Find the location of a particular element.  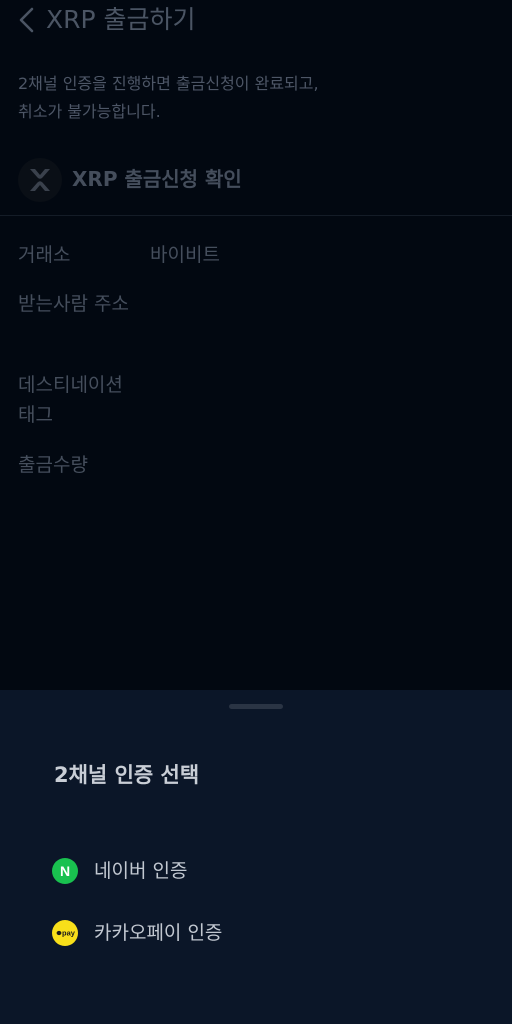

exchange-label: 거래소 is located at coordinates (44, 255).